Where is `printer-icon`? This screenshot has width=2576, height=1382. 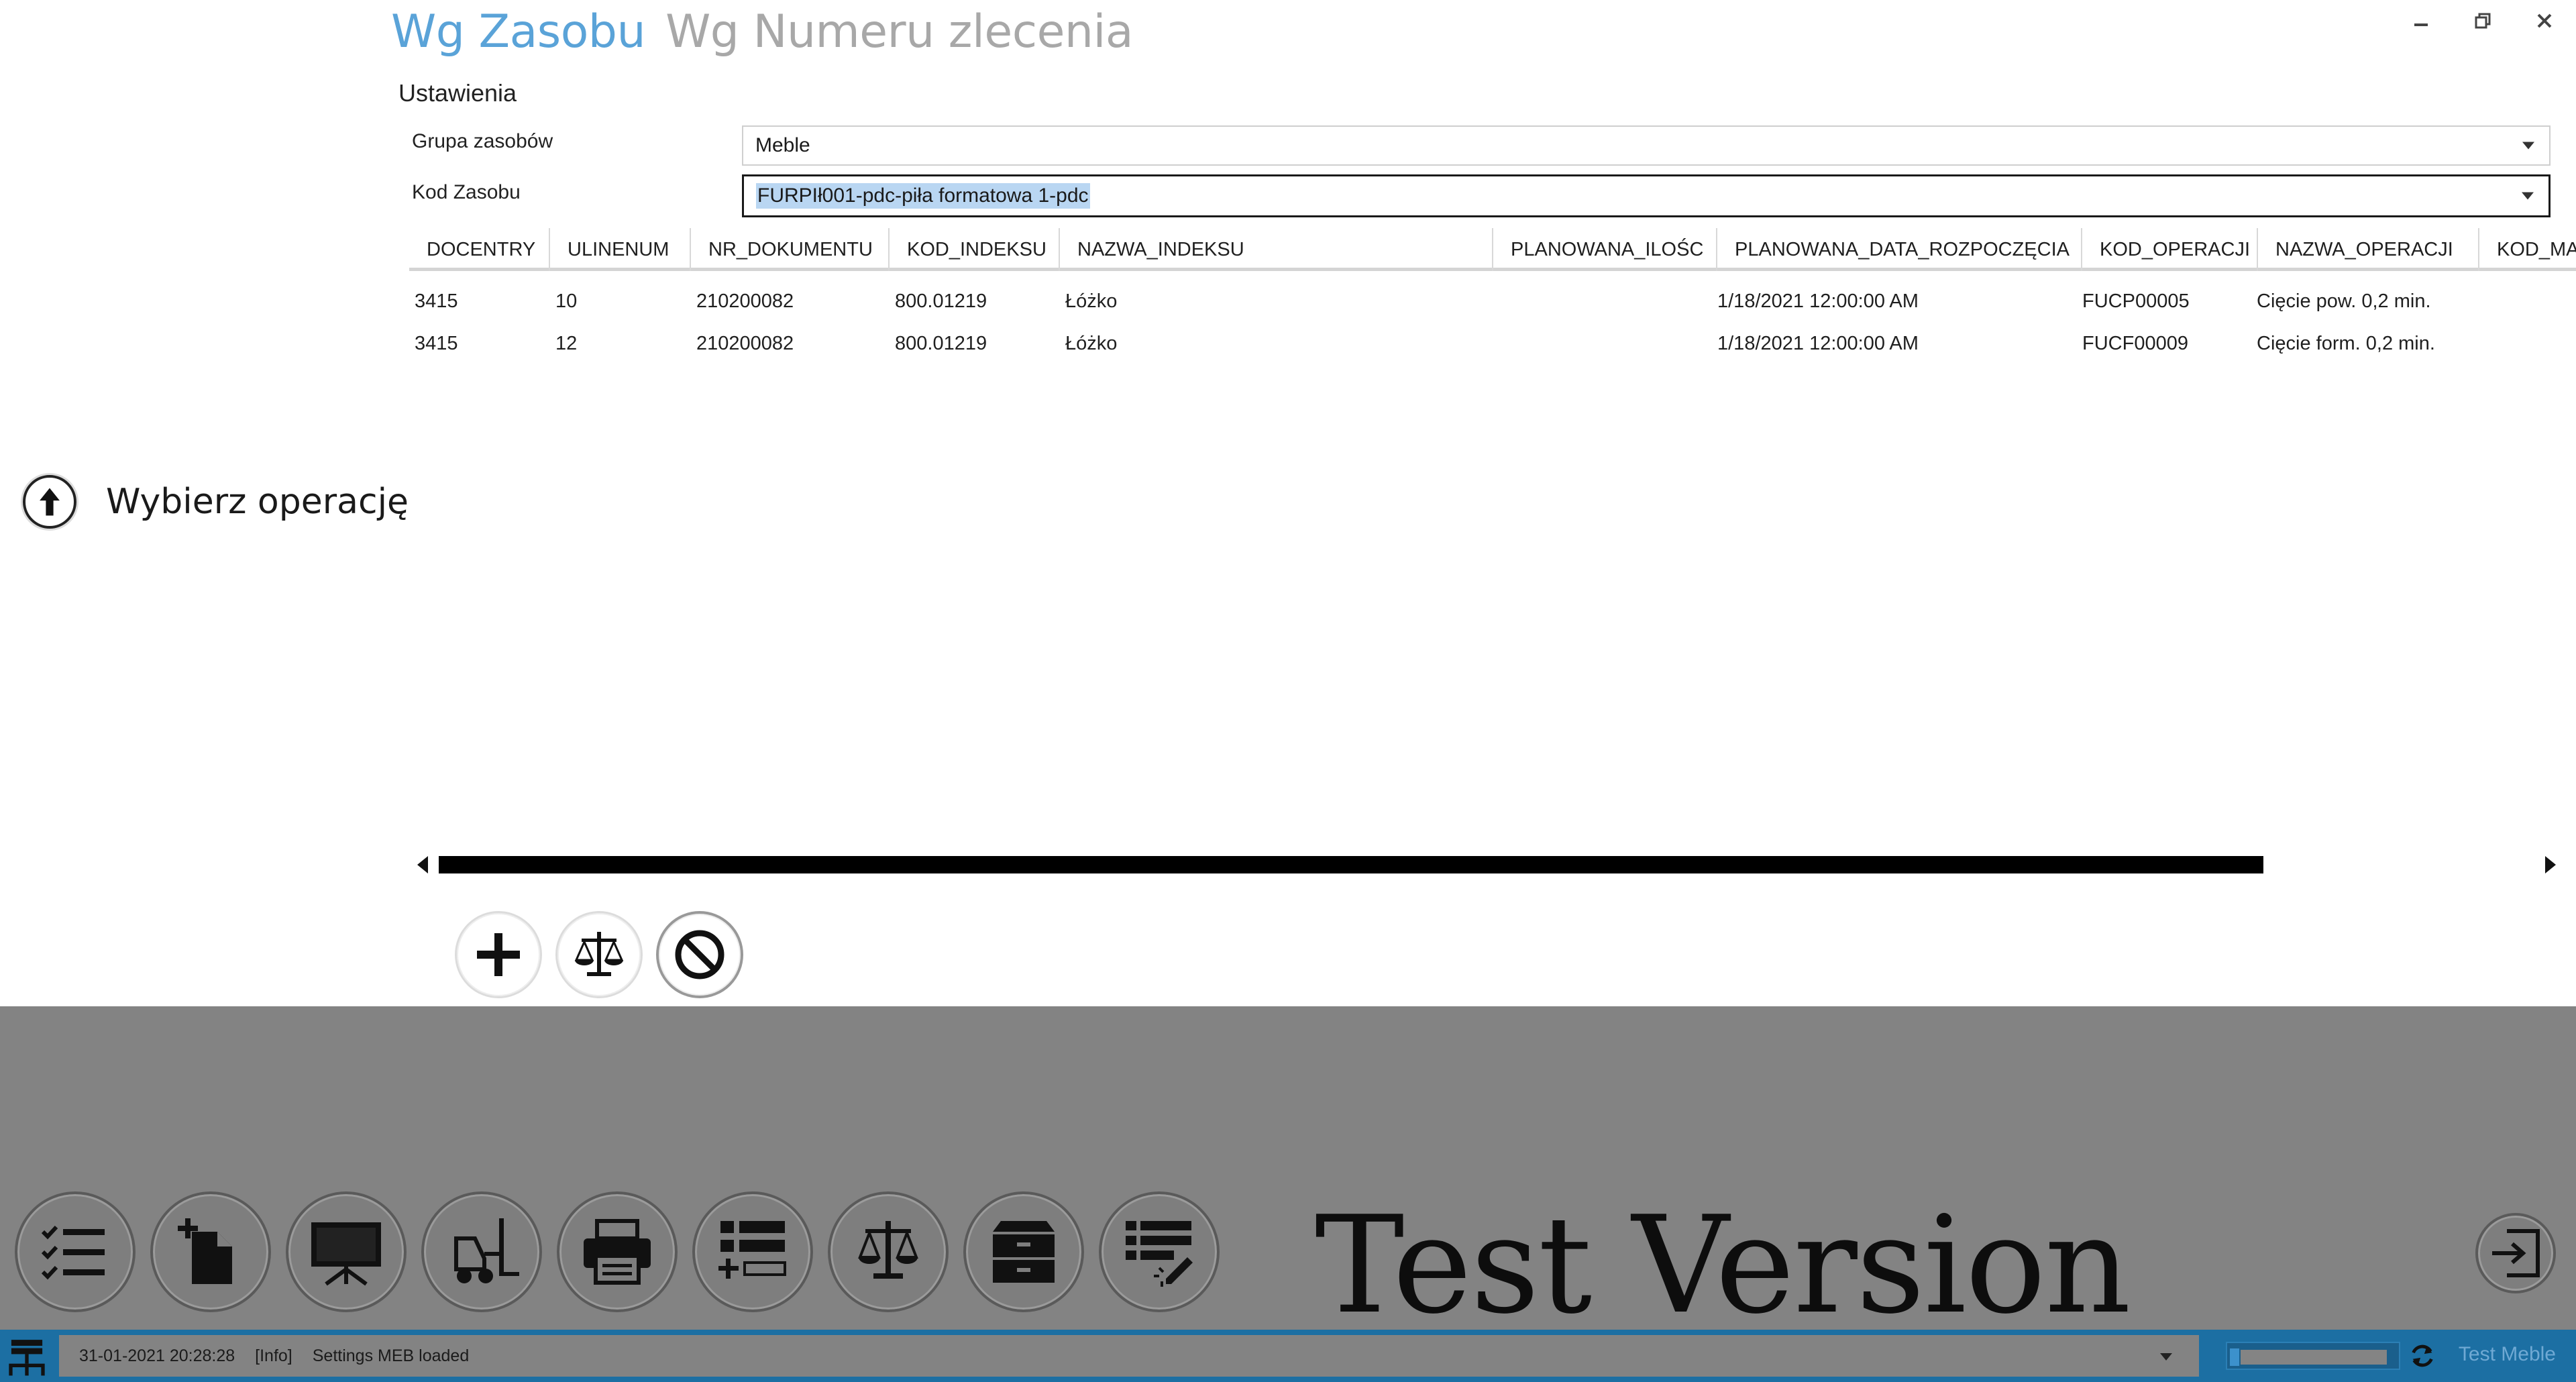 printer-icon is located at coordinates (617, 1252).